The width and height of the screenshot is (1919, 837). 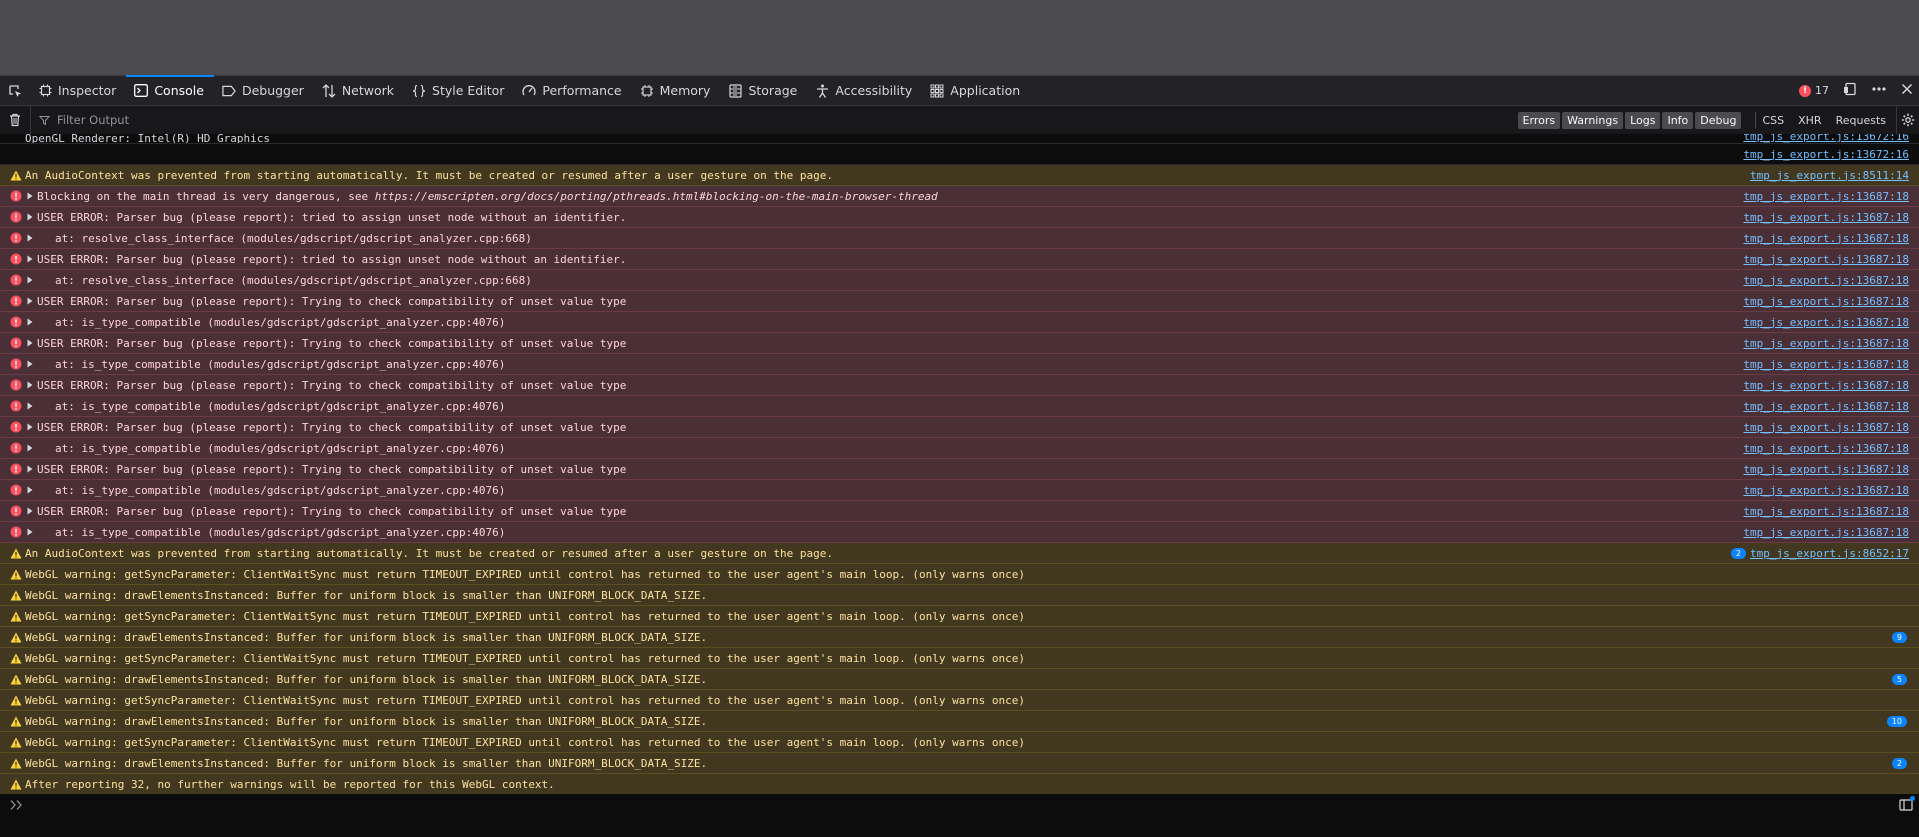 What do you see at coordinates (1907, 120) in the screenshot?
I see `console-settings-button` at bounding box center [1907, 120].